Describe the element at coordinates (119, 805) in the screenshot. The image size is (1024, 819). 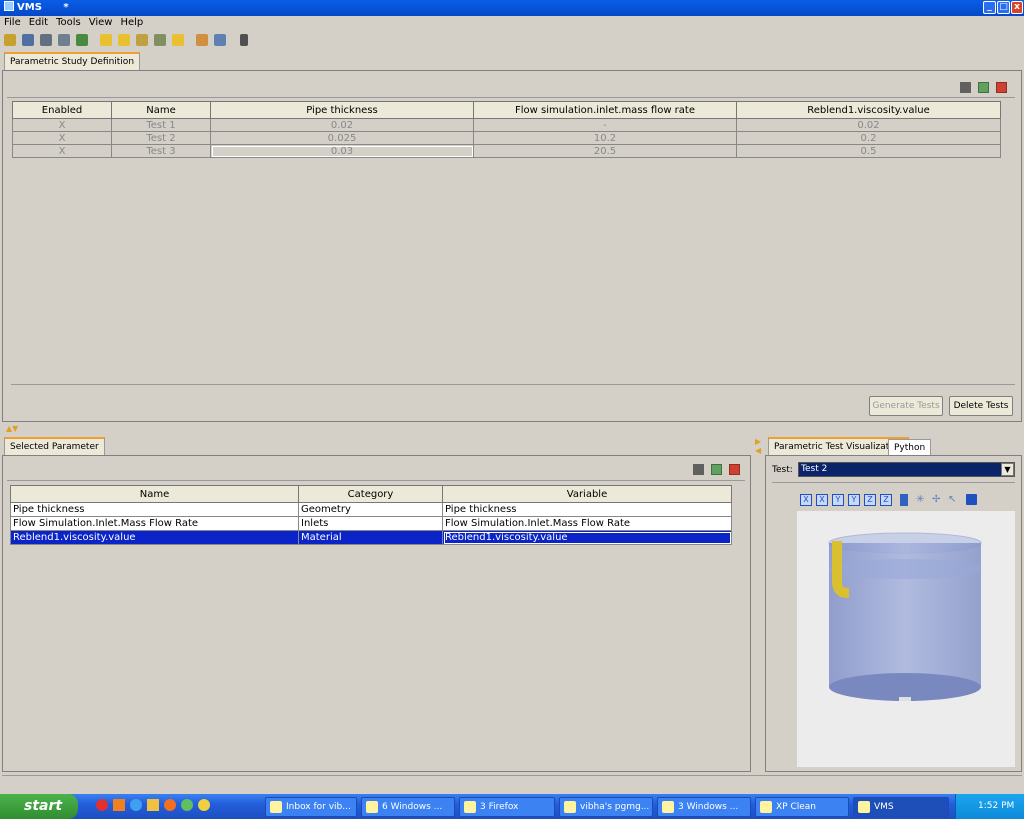
I see `java-icon` at that location.